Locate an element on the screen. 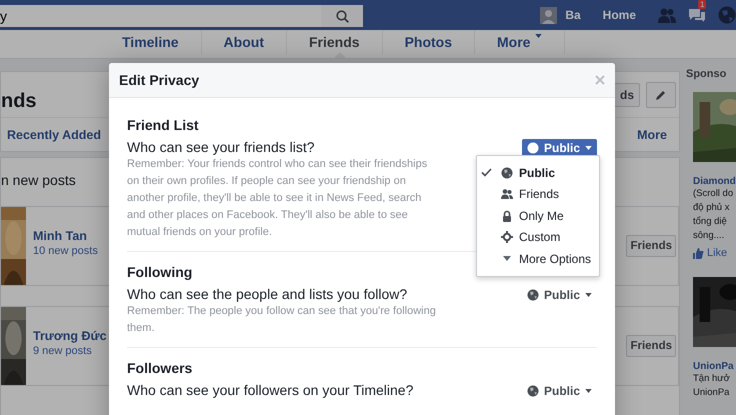 The width and height of the screenshot is (736, 415). posts-count: 10 new posts is located at coordinates (65, 251).